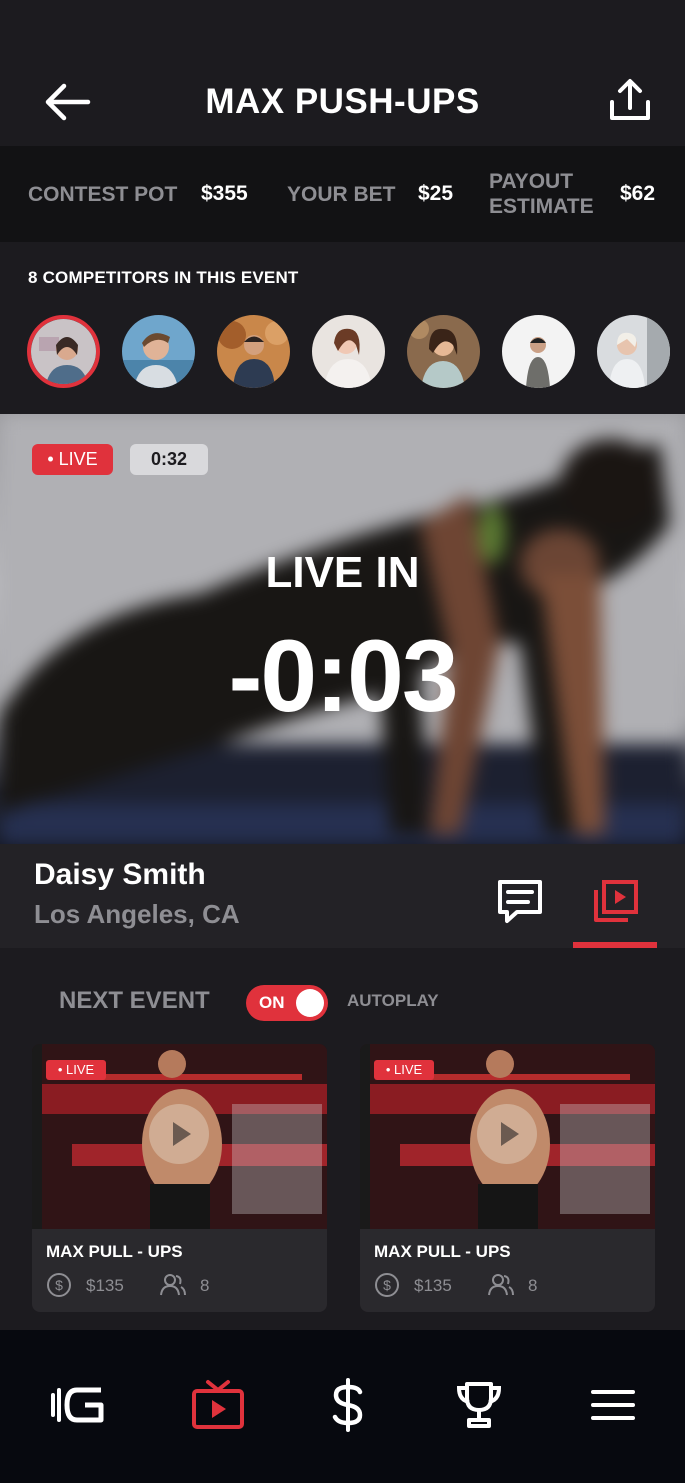 The height and width of the screenshot is (1483, 685). I want to click on chat-icon, so click(520, 901).